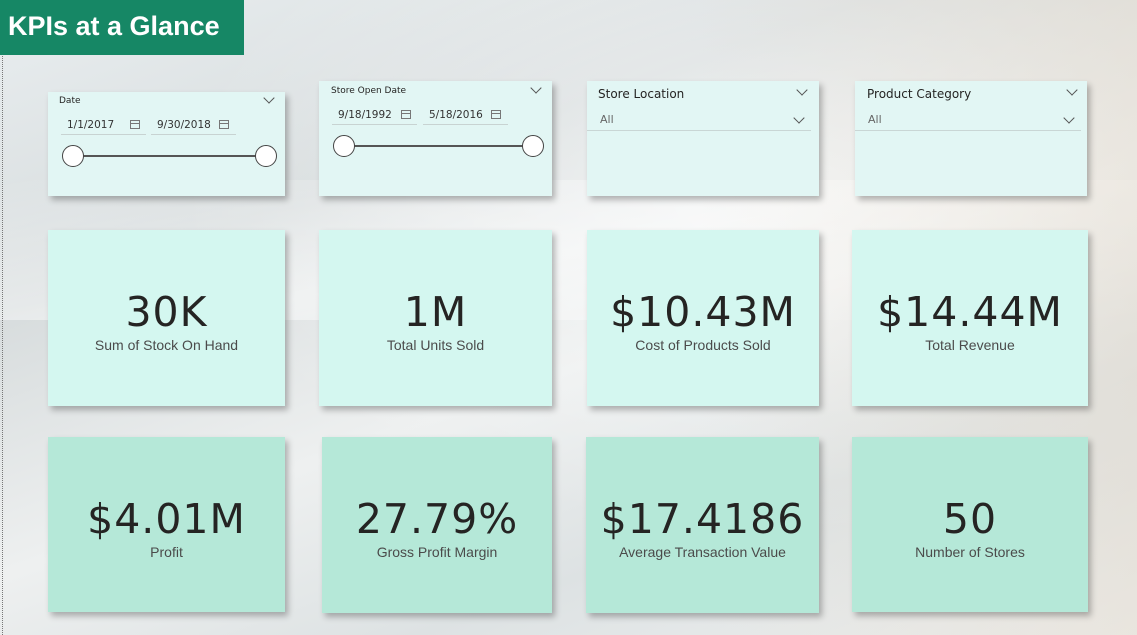 The height and width of the screenshot is (635, 1137). What do you see at coordinates (919, 94) in the screenshot?
I see `slicer-title: Product Category` at bounding box center [919, 94].